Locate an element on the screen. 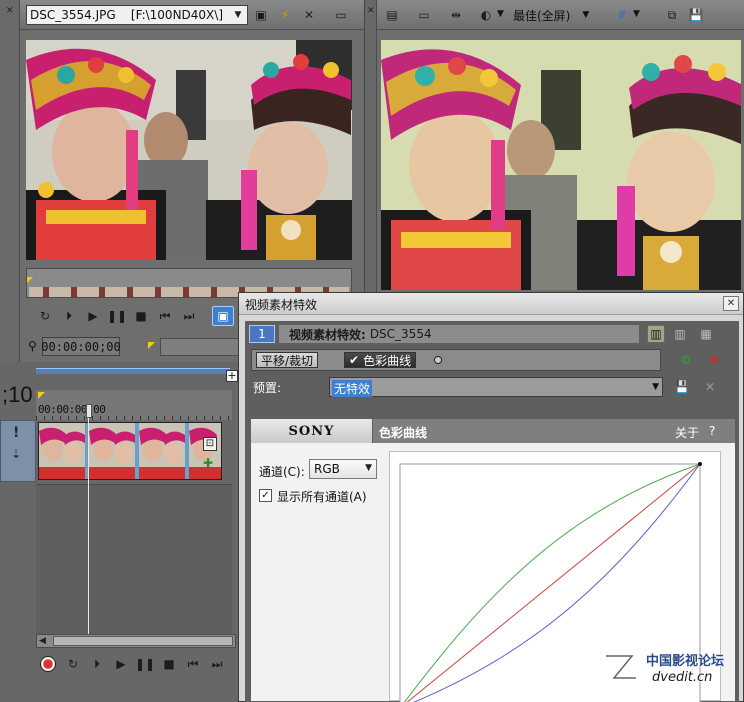 This screenshot has height=702, width=744. remove-plugin-icon: ✖ is located at coordinates (714, 360).